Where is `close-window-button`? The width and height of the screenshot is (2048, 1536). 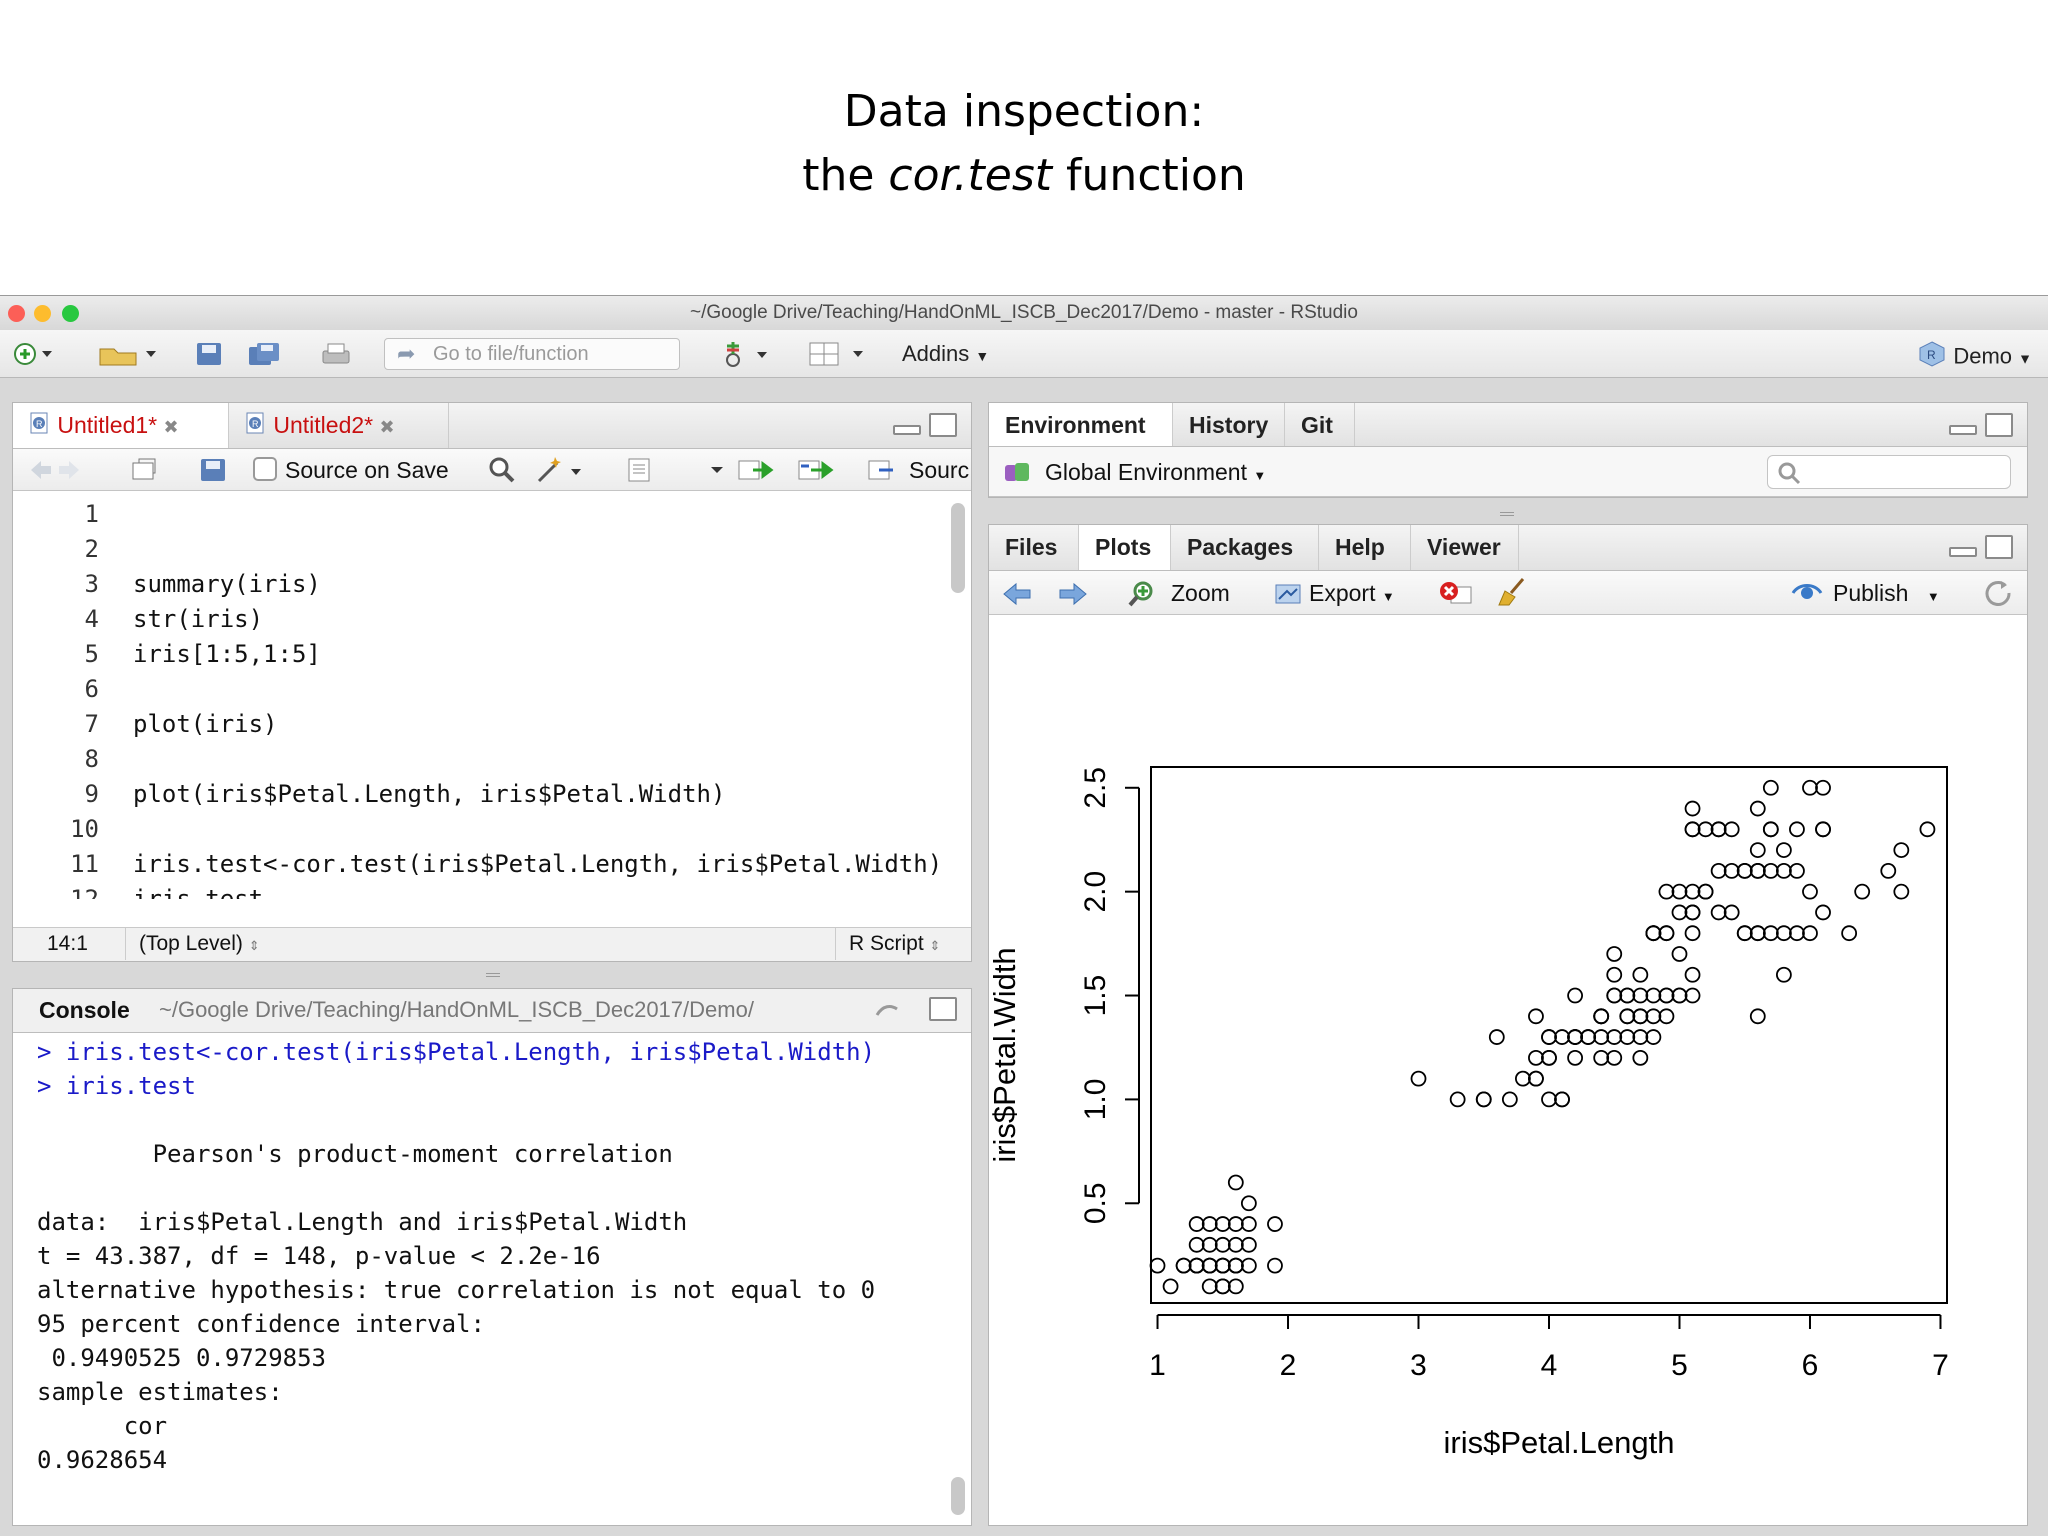
close-window-button is located at coordinates (16, 313).